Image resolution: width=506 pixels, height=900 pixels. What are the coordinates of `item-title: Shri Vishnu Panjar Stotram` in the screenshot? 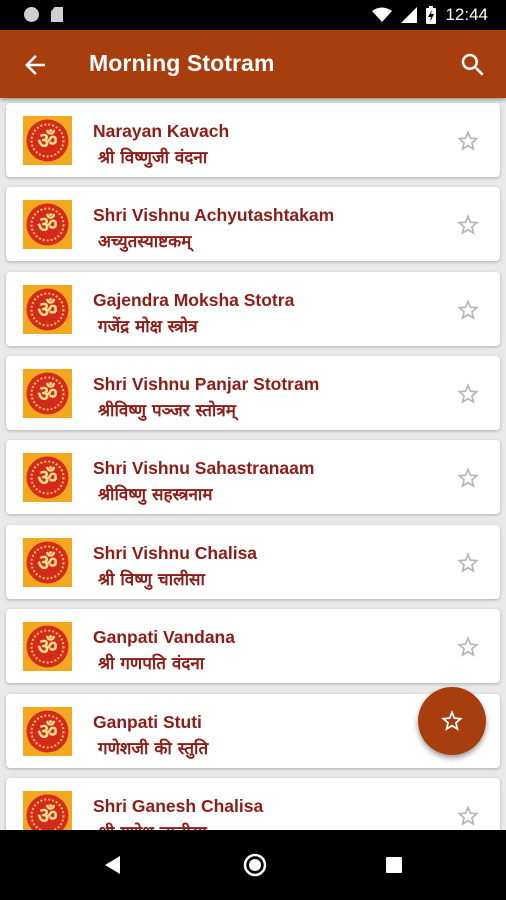 It's located at (206, 384).